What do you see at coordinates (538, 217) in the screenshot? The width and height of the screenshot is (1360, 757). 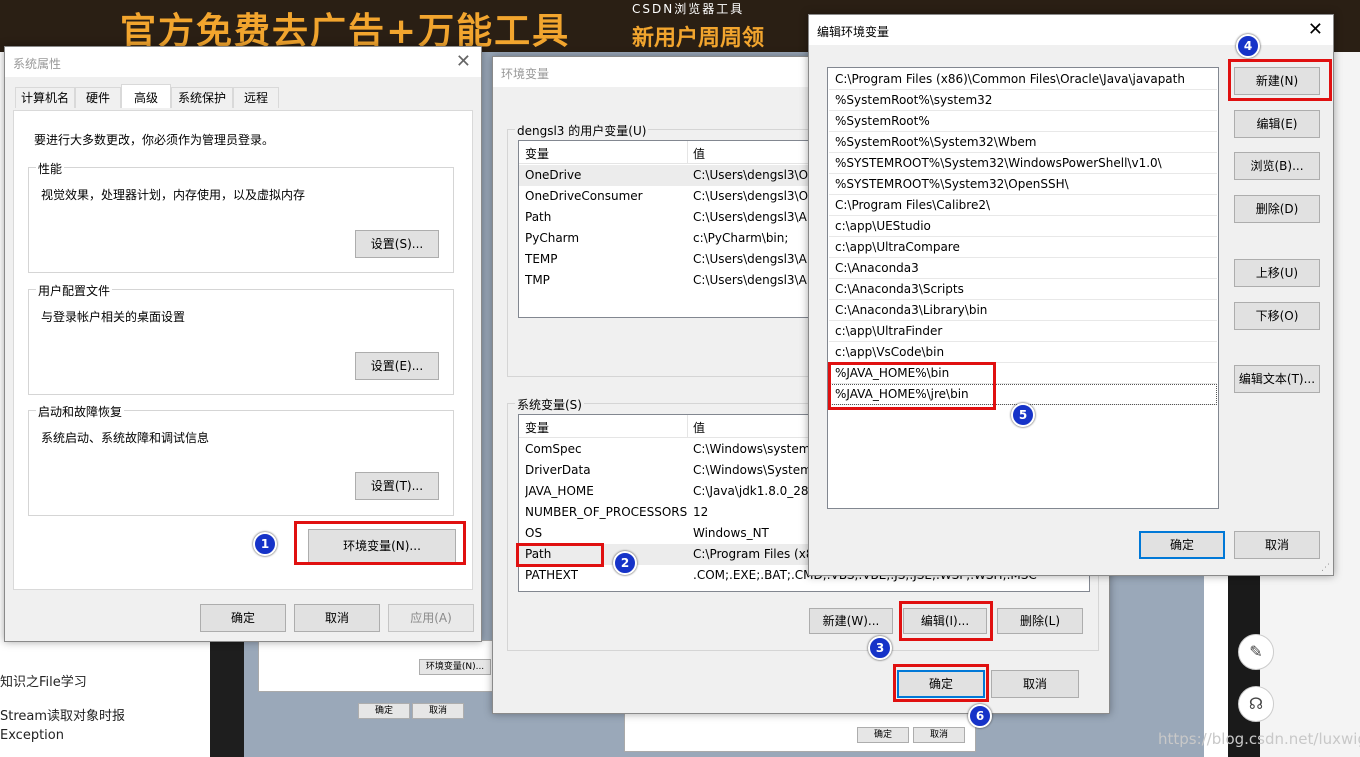 I see `variable-name: Path` at bounding box center [538, 217].